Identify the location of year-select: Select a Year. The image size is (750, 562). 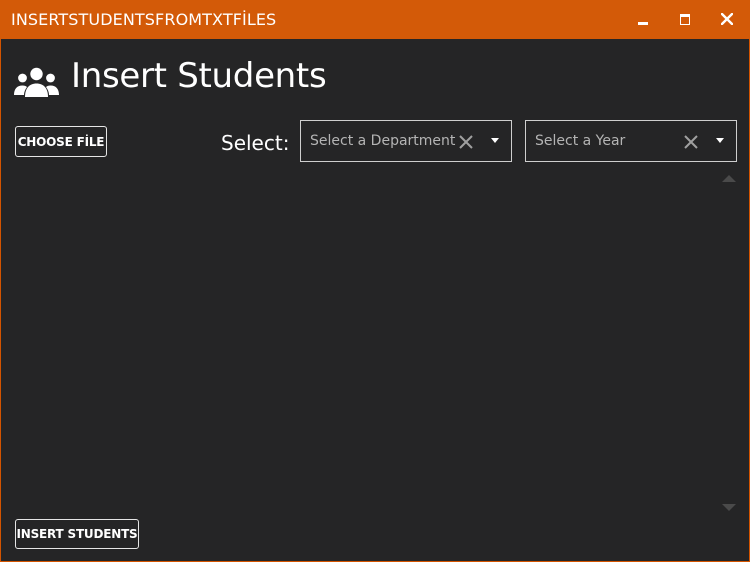
(631, 141).